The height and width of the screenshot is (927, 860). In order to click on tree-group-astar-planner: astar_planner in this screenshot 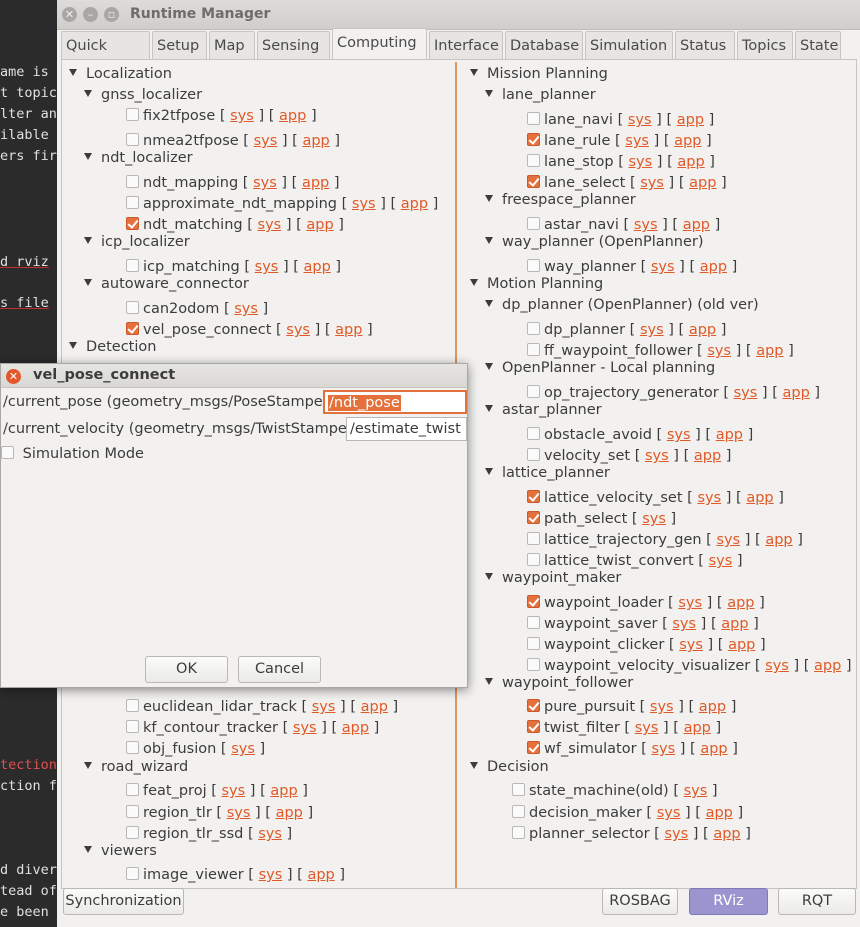, I will do `click(543, 410)`.